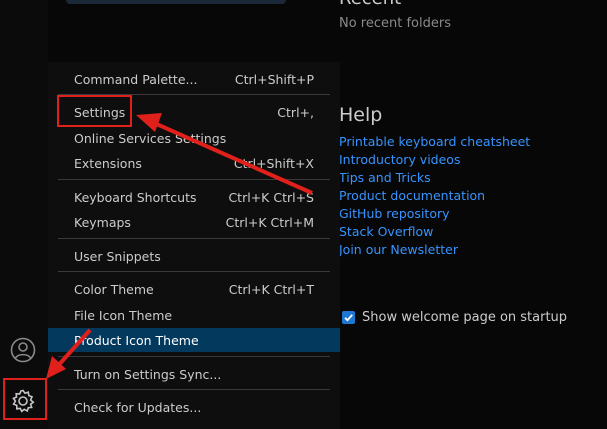 The image size is (607, 429). What do you see at coordinates (434, 250) in the screenshot?
I see `help-link-newsletter: Join our Newsletter` at bounding box center [434, 250].